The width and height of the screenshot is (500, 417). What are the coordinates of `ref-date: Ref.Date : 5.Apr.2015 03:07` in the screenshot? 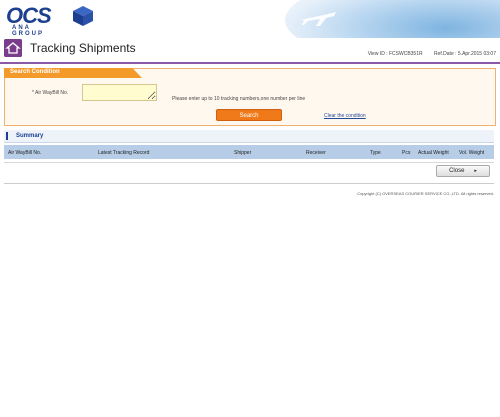 It's located at (465, 54).